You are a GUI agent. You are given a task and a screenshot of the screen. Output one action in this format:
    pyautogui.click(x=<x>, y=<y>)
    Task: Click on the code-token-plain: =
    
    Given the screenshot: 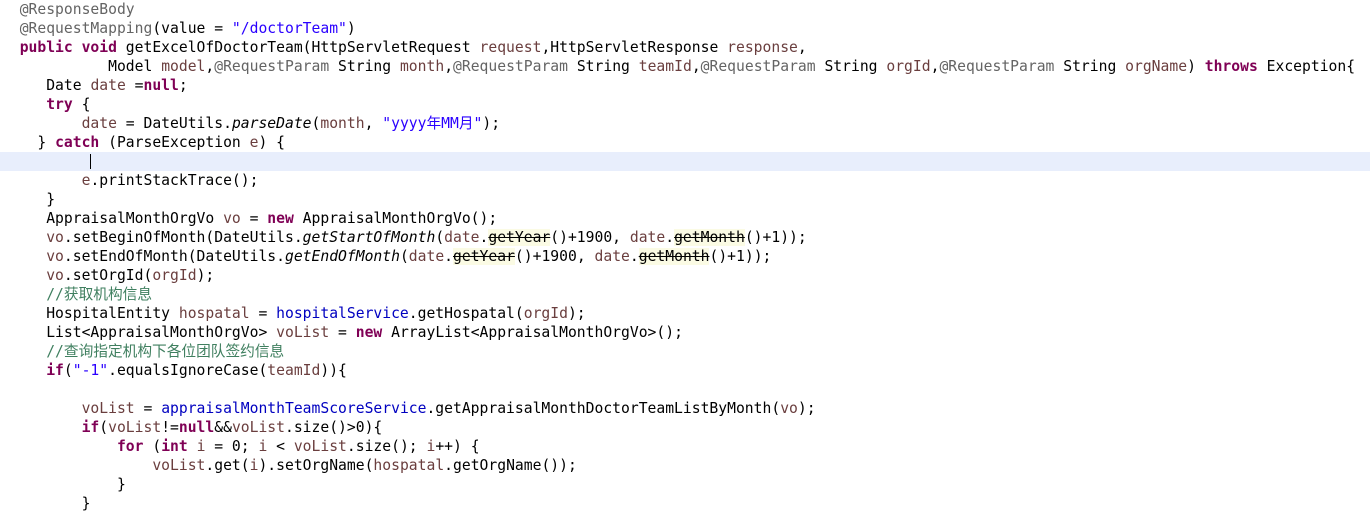 What is the action you would take?
    pyautogui.click(x=342, y=332)
    